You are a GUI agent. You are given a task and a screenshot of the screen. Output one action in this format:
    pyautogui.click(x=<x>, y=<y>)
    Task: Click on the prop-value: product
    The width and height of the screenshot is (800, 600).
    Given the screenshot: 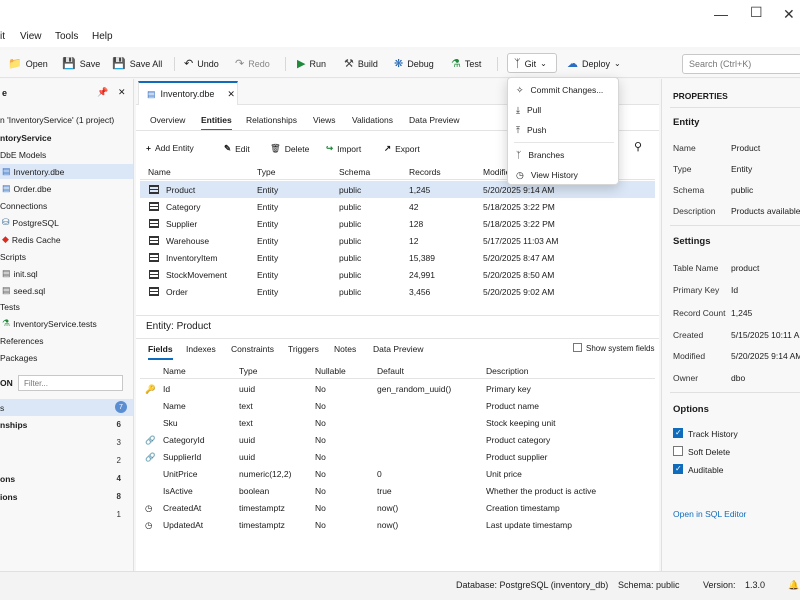 What is the action you would take?
    pyautogui.click(x=745, y=268)
    